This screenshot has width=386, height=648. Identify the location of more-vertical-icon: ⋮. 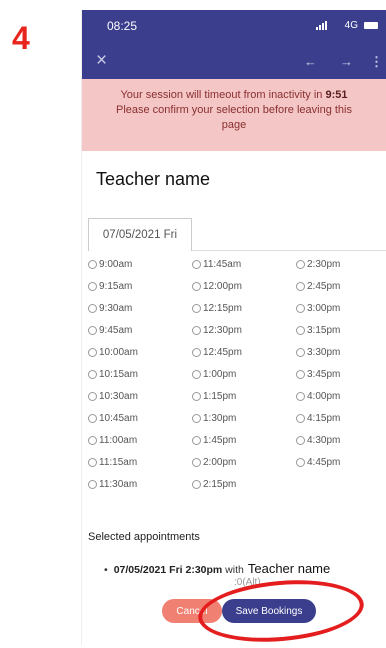
(376, 62).